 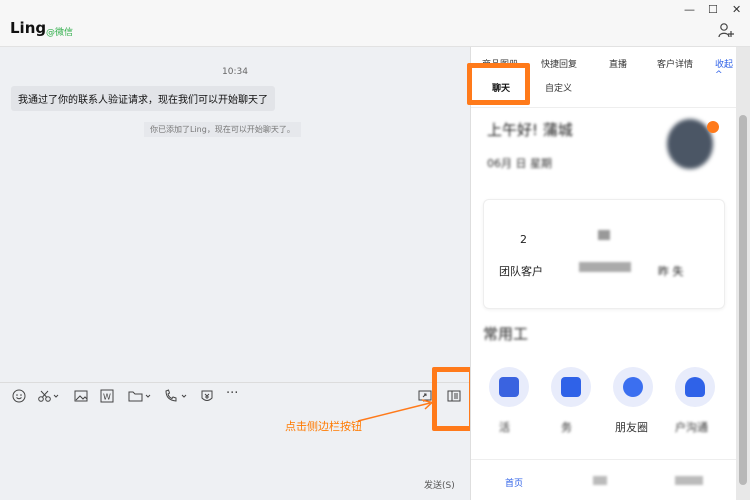 What do you see at coordinates (689, 9) in the screenshot?
I see `minimize-button: —` at bounding box center [689, 9].